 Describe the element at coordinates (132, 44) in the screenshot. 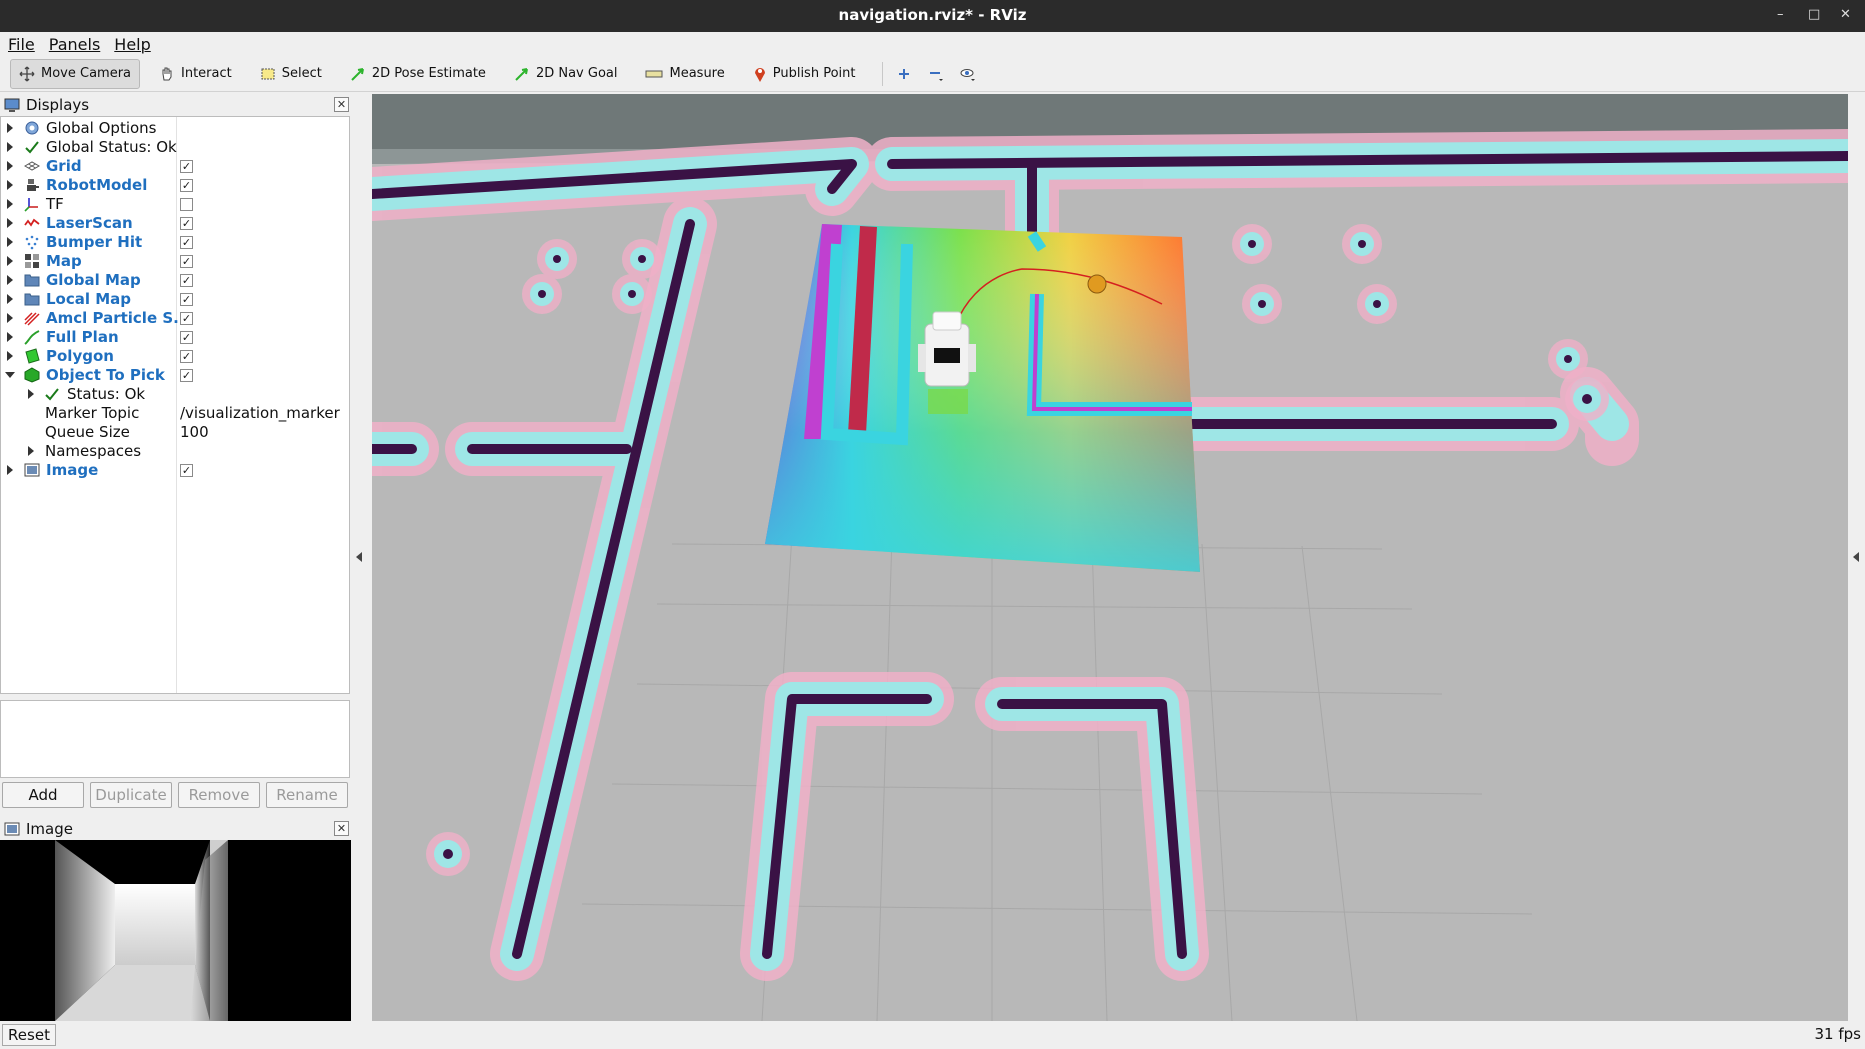

I see `menu-help: Help` at that location.